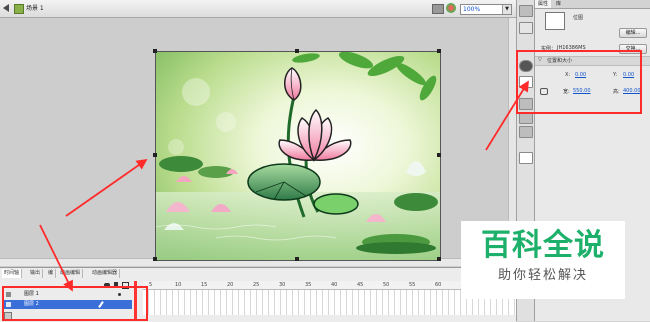 The height and width of the screenshot is (322, 650). I want to click on arrow-to-position, so click(507, 115).